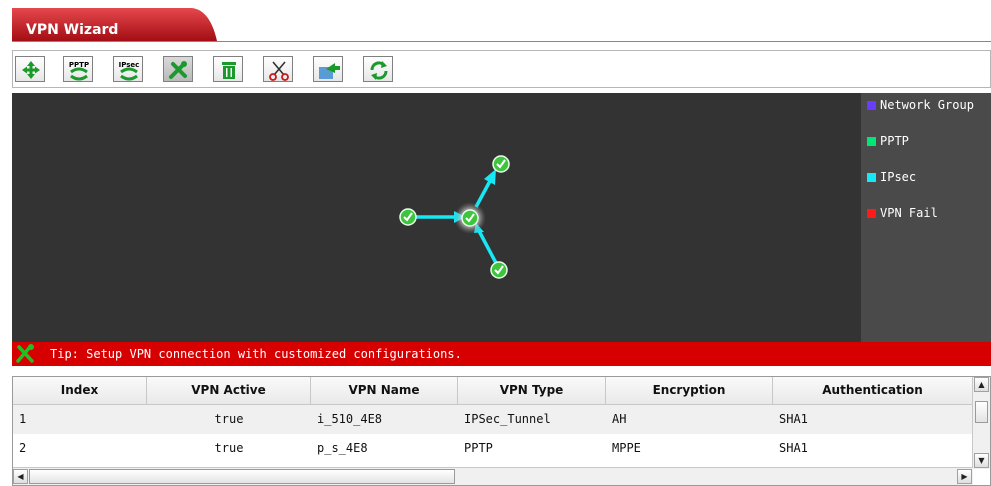 Image resolution: width=991 pixels, height=486 pixels. I want to click on legend-item-vpn-fail: VPN Fail, so click(902, 213).